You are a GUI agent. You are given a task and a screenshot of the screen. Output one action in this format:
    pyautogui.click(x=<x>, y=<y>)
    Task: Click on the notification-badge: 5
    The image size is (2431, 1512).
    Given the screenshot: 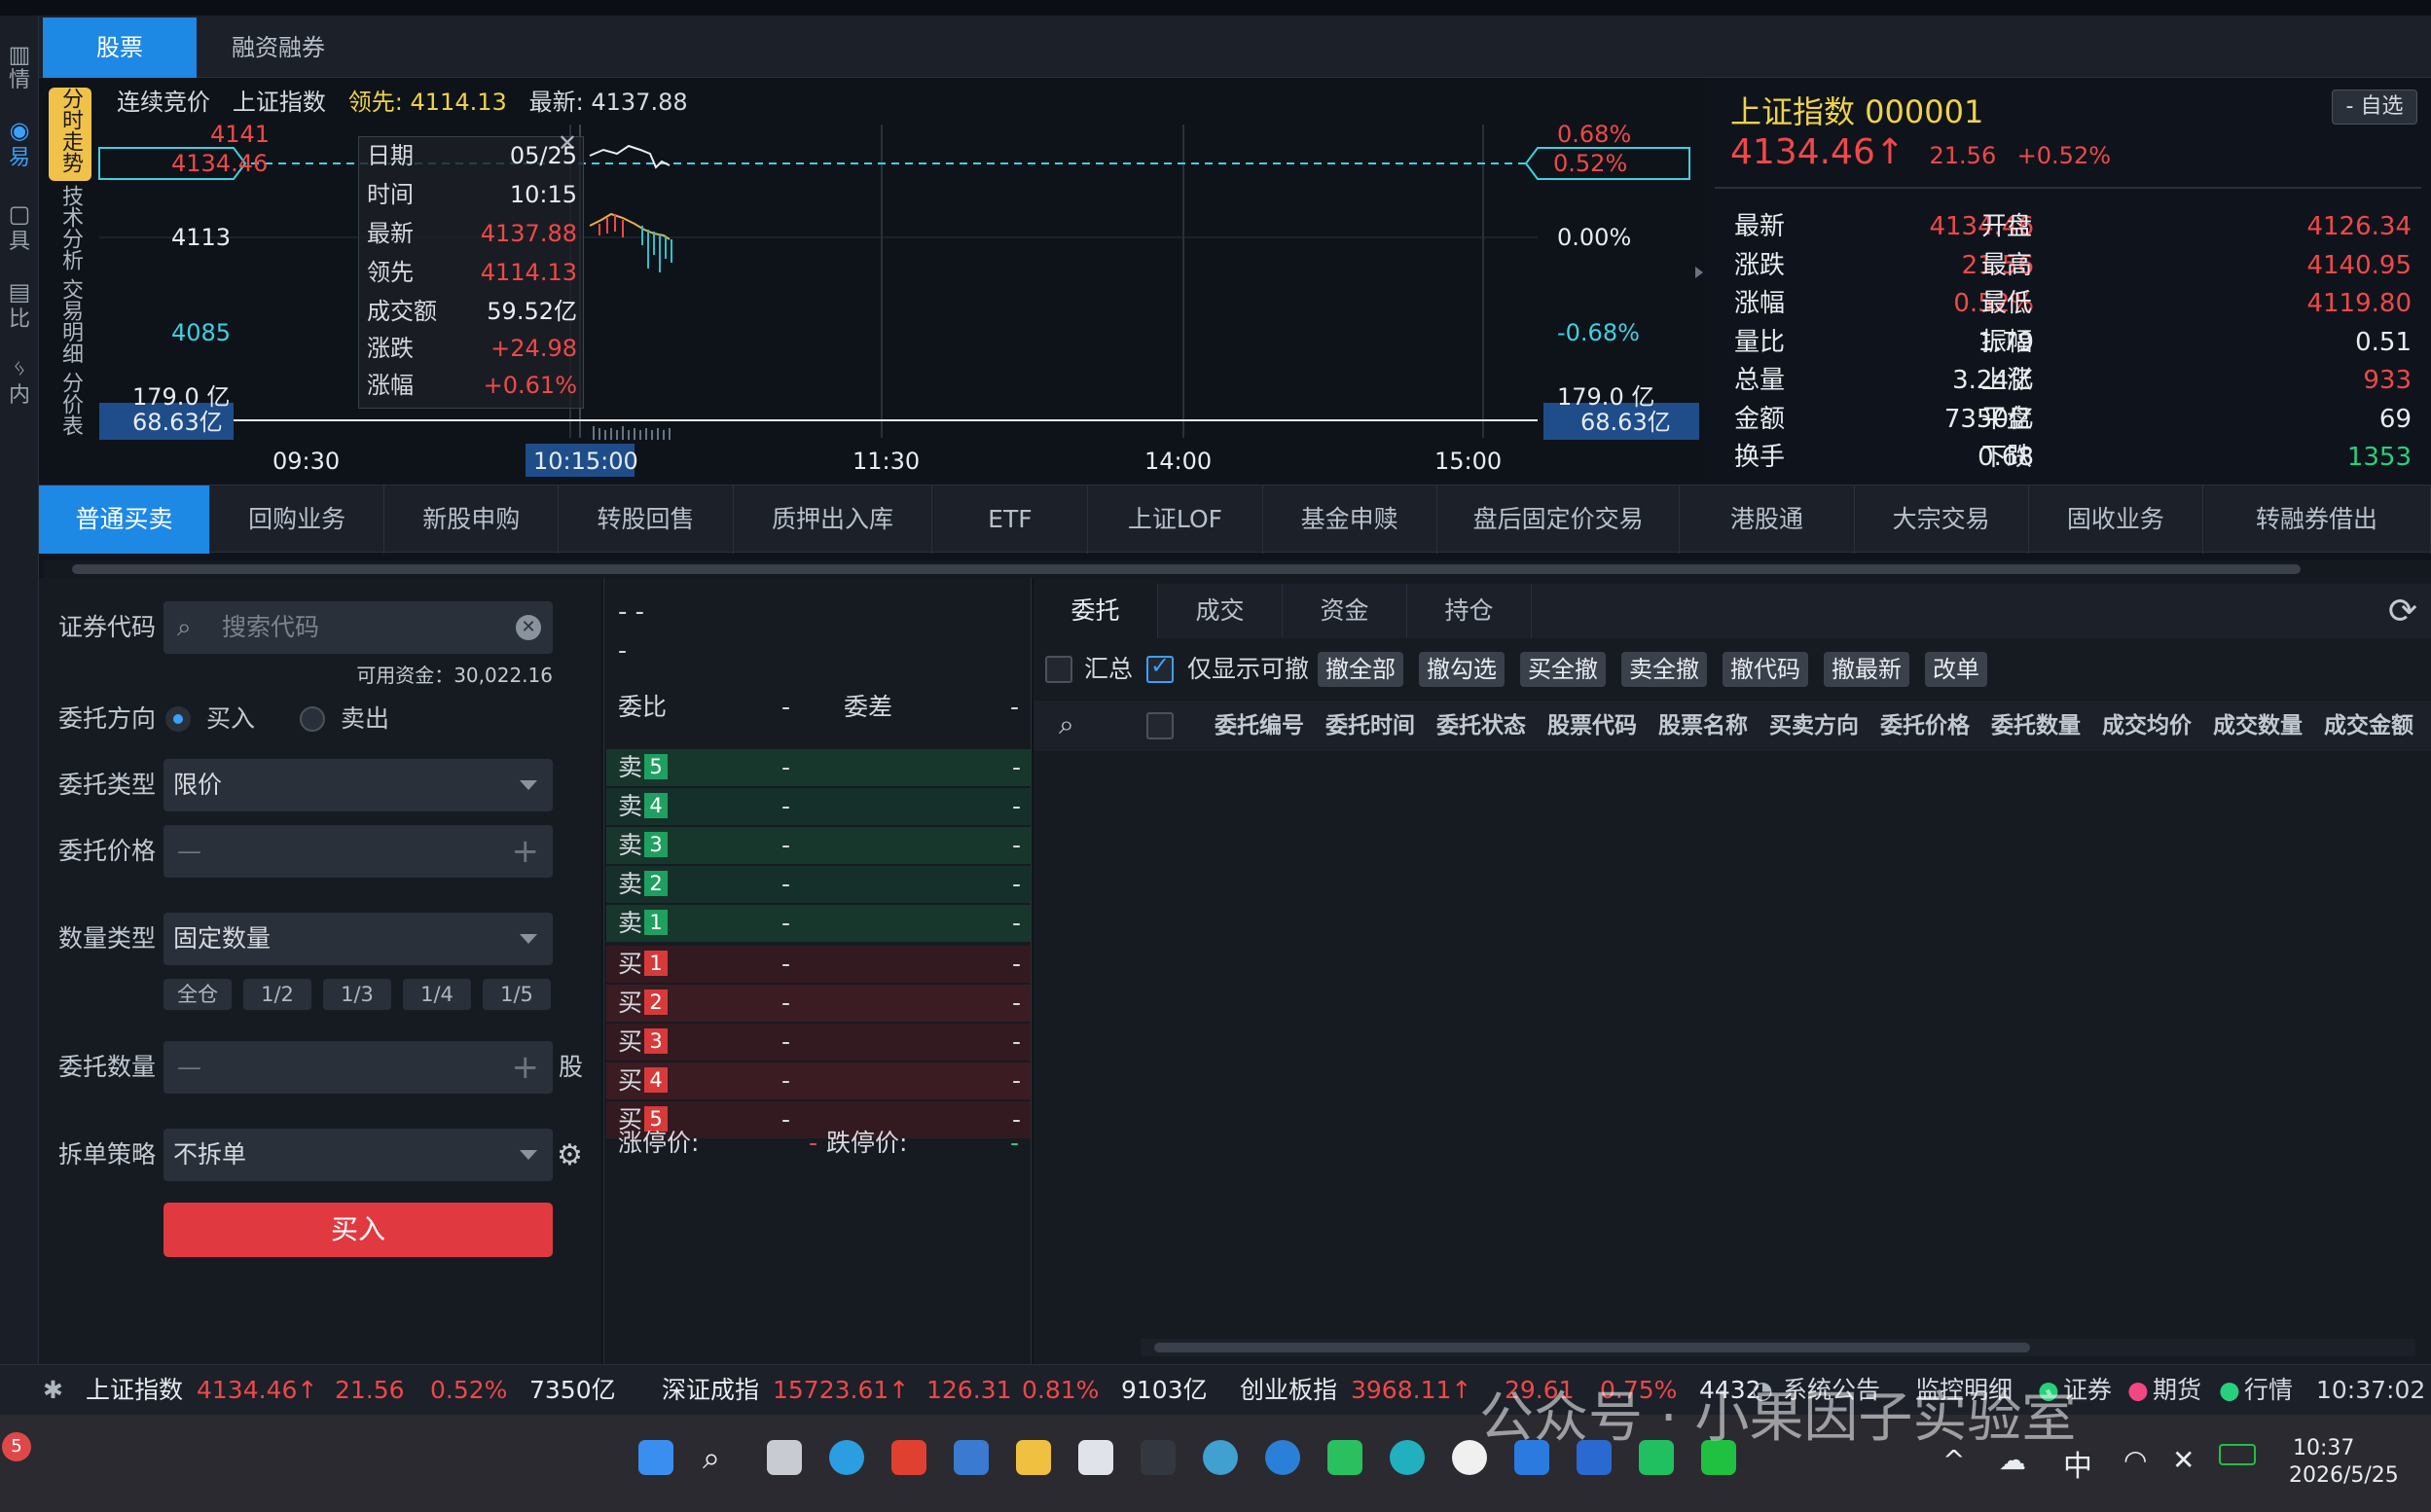 What is the action you would take?
    pyautogui.click(x=16, y=1446)
    